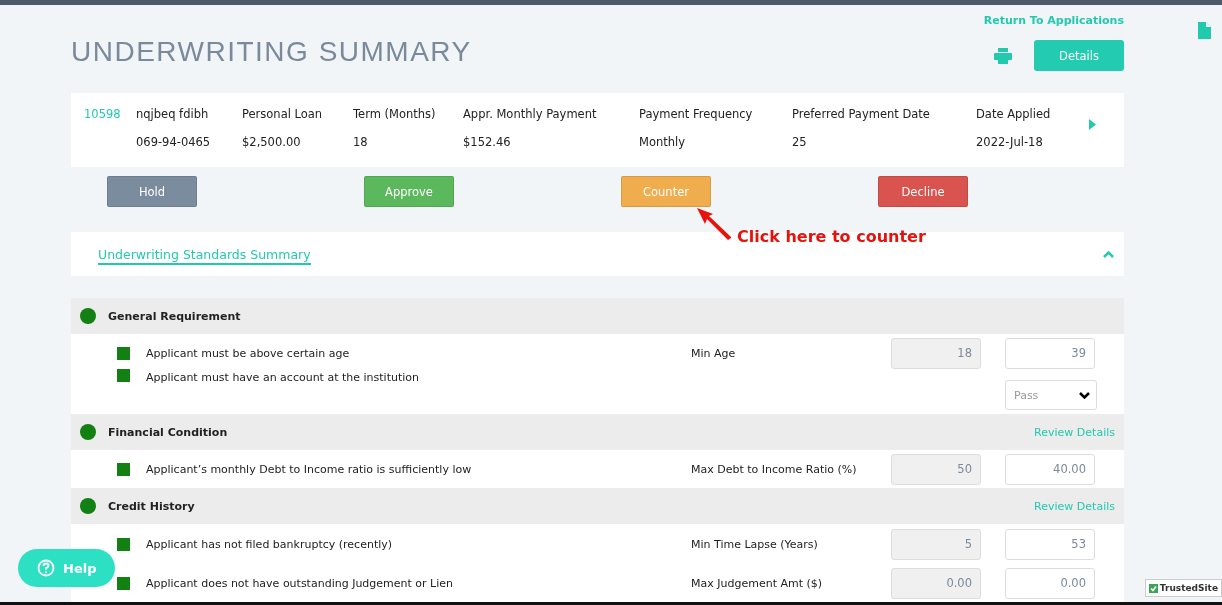  What do you see at coordinates (714, 353) in the screenshot?
I see `criterion-label: Min Age` at bounding box center [714, 353].